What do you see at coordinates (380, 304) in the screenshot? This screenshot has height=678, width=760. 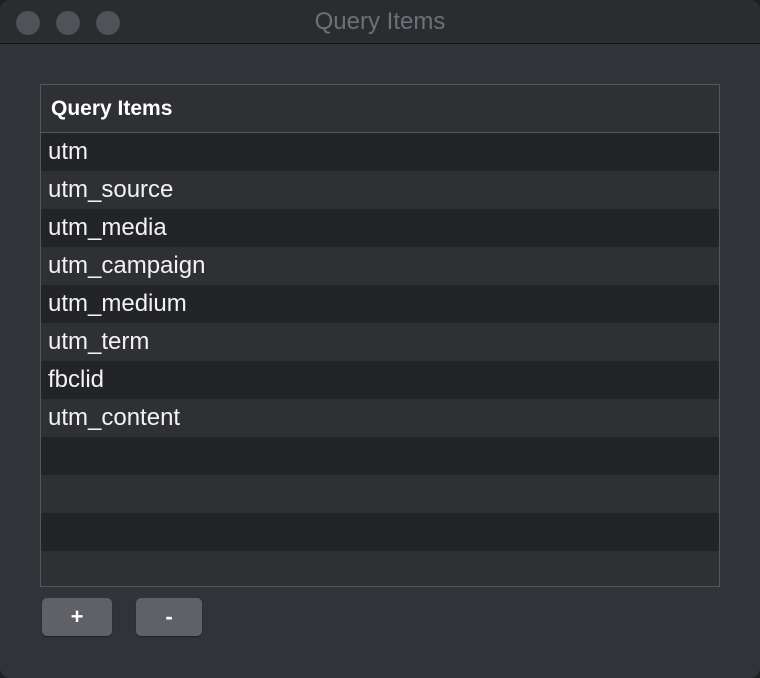 I see `table-row: utm_medium` at bounding box center [380, 304].